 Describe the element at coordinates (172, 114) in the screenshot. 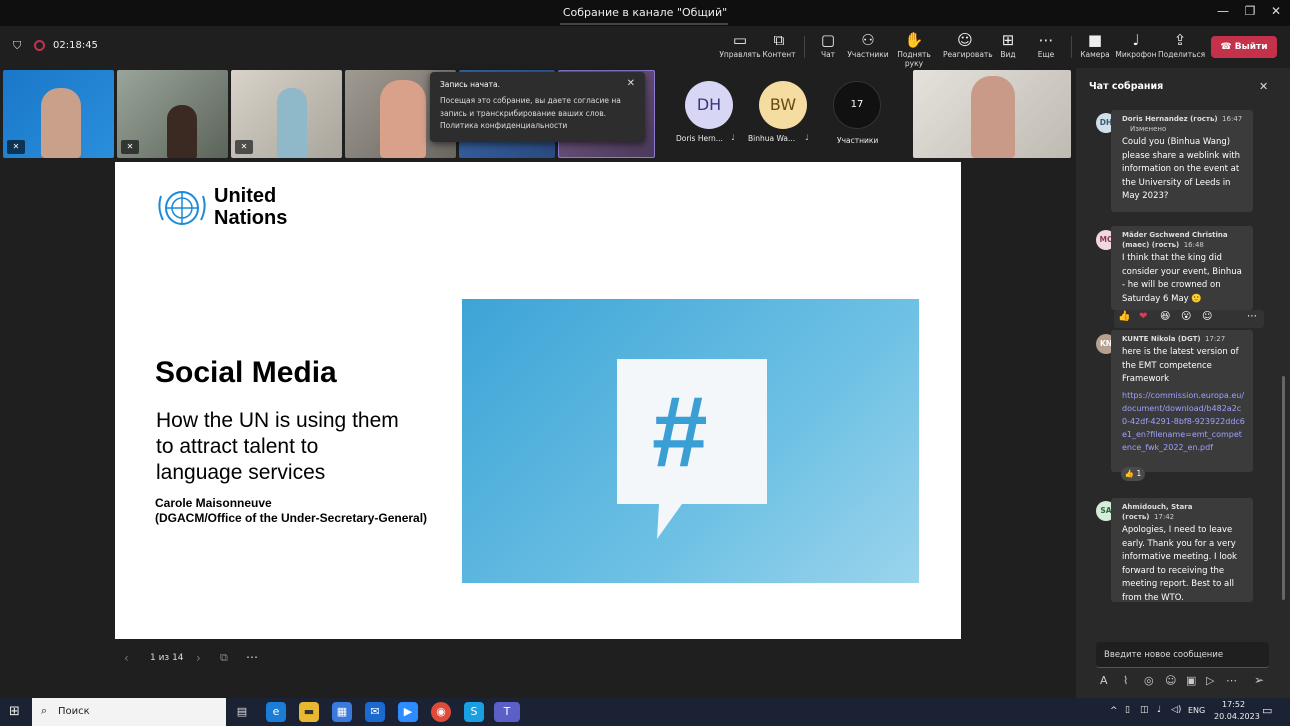

I see `video-tile-2: ✕` at that location.